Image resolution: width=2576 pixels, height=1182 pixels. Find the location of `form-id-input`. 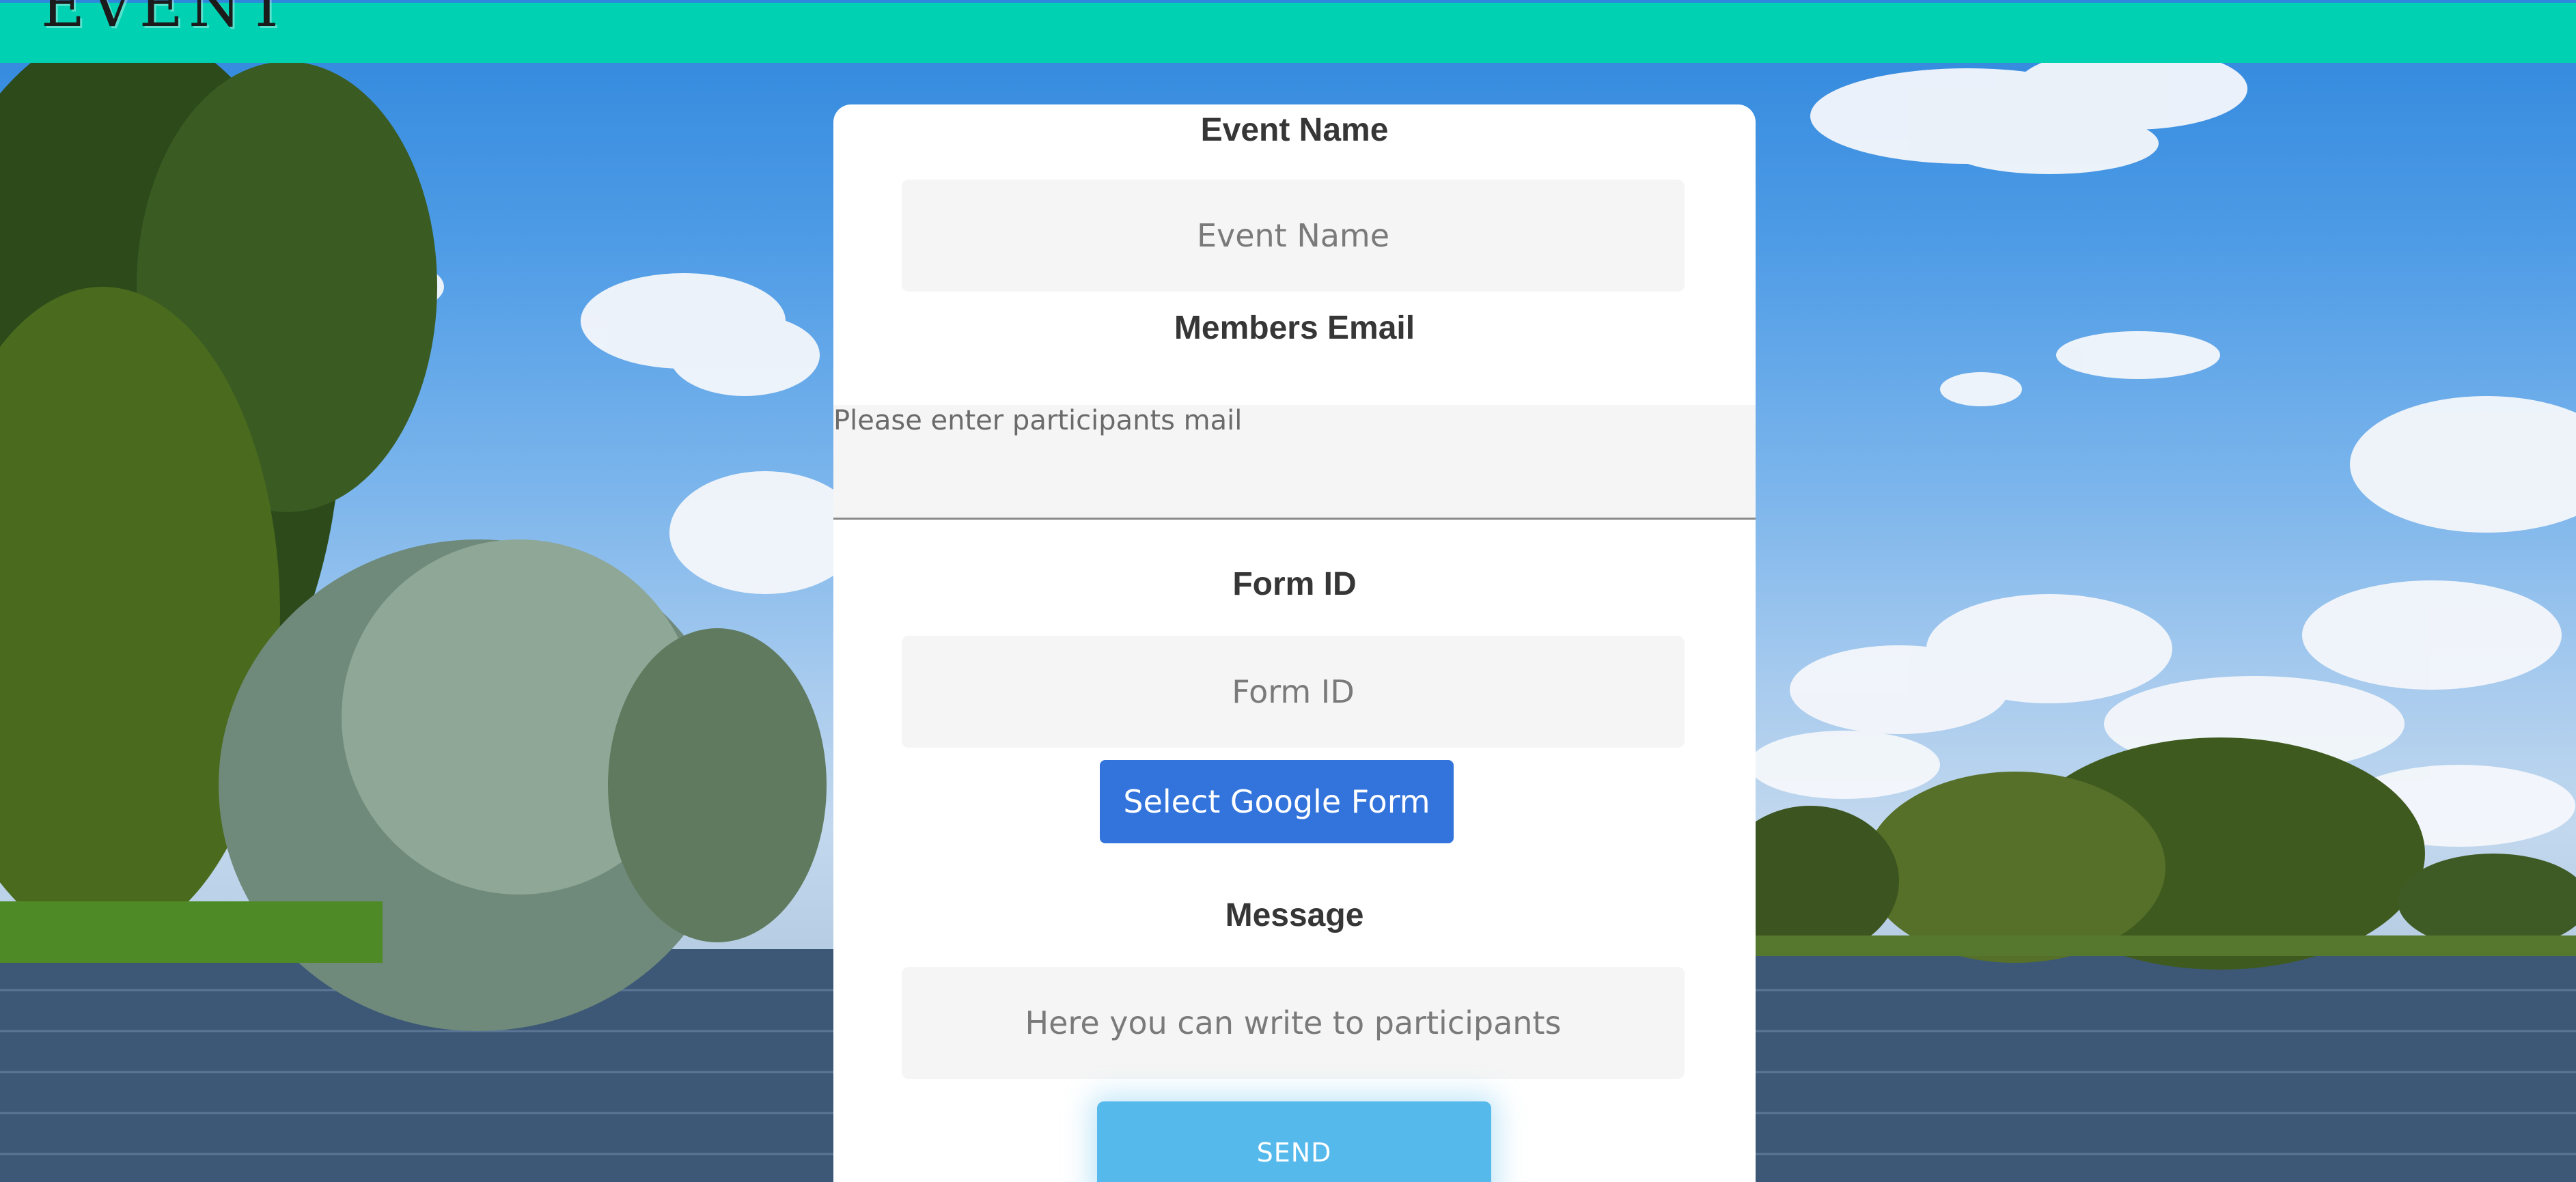

form-id-input is located at coordinates (1293, 692).